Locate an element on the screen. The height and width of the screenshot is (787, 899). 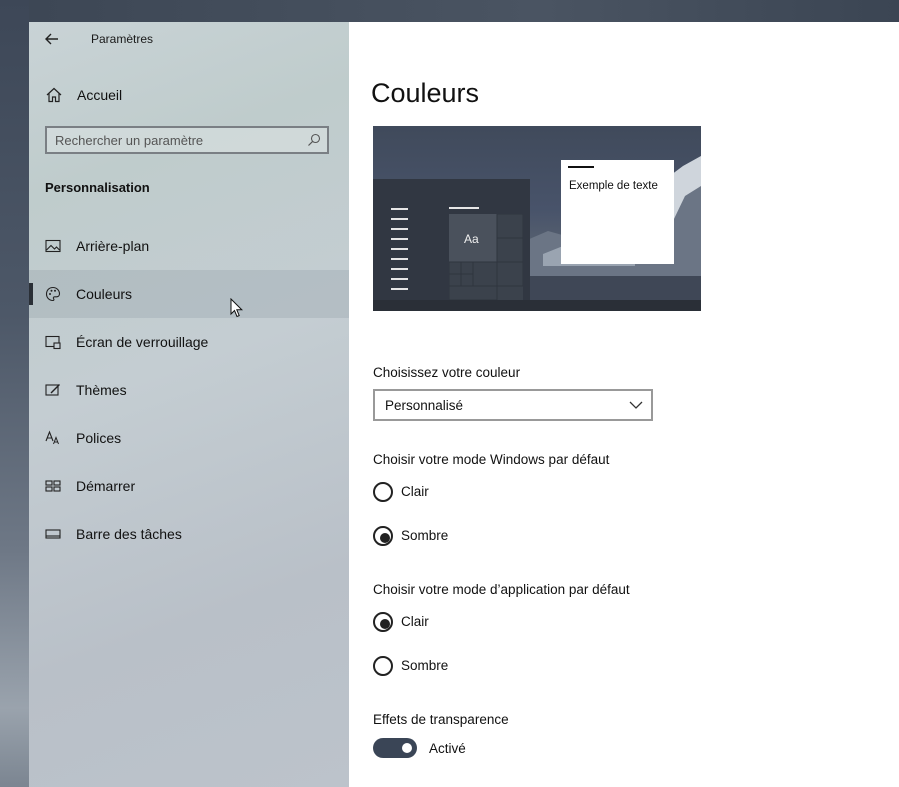
preview-window: Exemple de texte is located at coordinates (617, 212).